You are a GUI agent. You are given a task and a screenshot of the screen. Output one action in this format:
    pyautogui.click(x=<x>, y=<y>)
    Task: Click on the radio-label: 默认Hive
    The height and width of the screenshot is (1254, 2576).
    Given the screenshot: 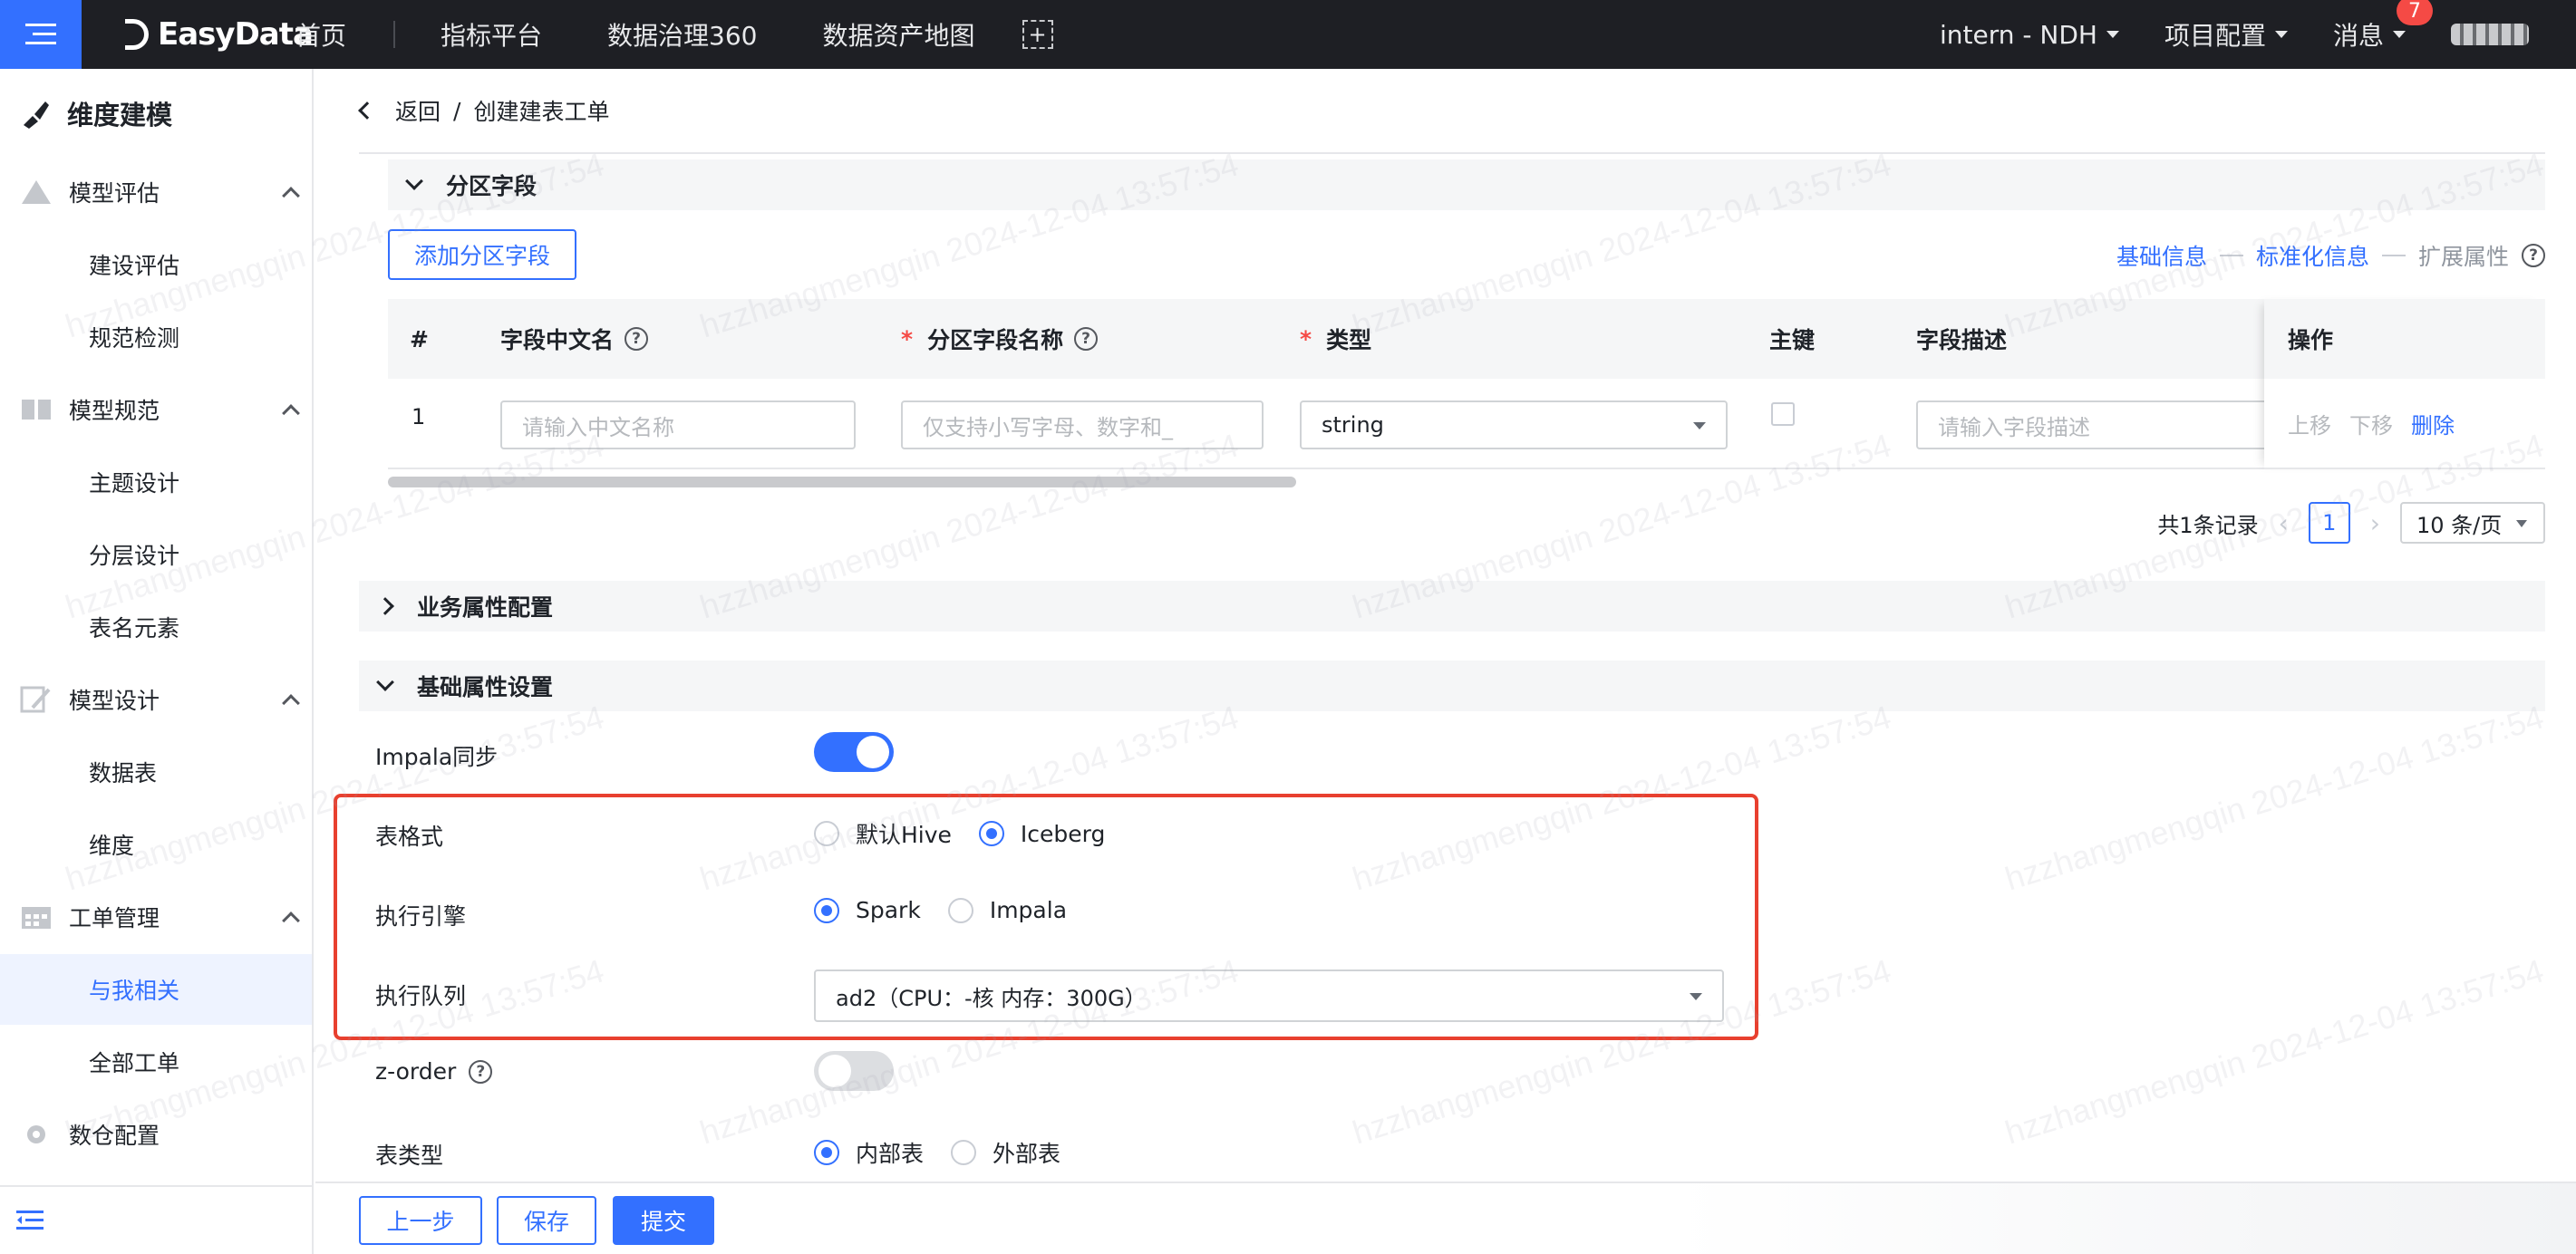 What is the action you would take?
    pyautogui.click(x=904, y=833)
    